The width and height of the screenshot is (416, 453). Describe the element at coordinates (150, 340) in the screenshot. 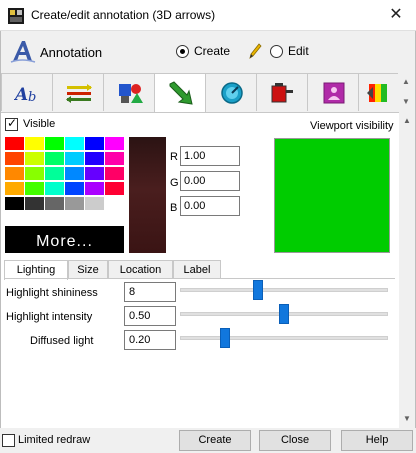

I see `diffused-light-input: 0.20` at that location.